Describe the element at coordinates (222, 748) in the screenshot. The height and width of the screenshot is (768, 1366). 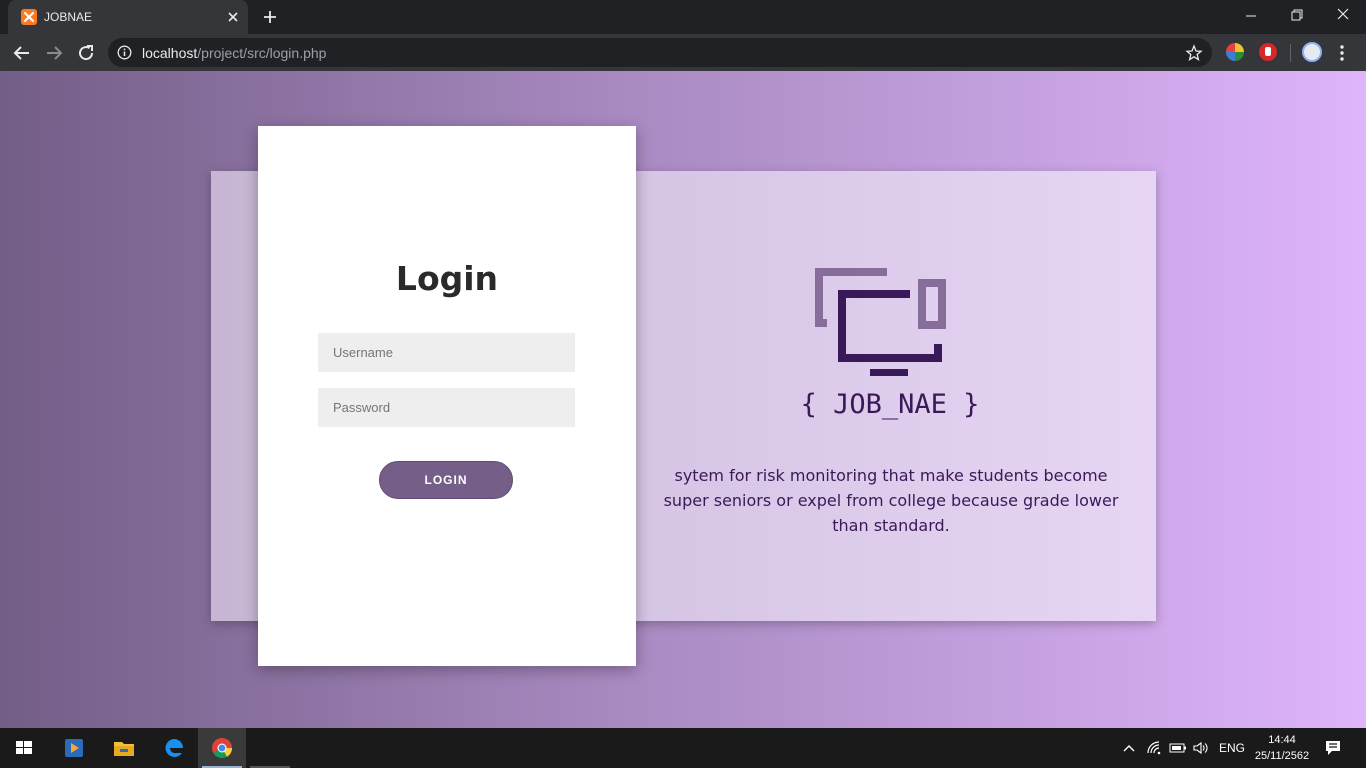
I see `chrome-icon` at that location.